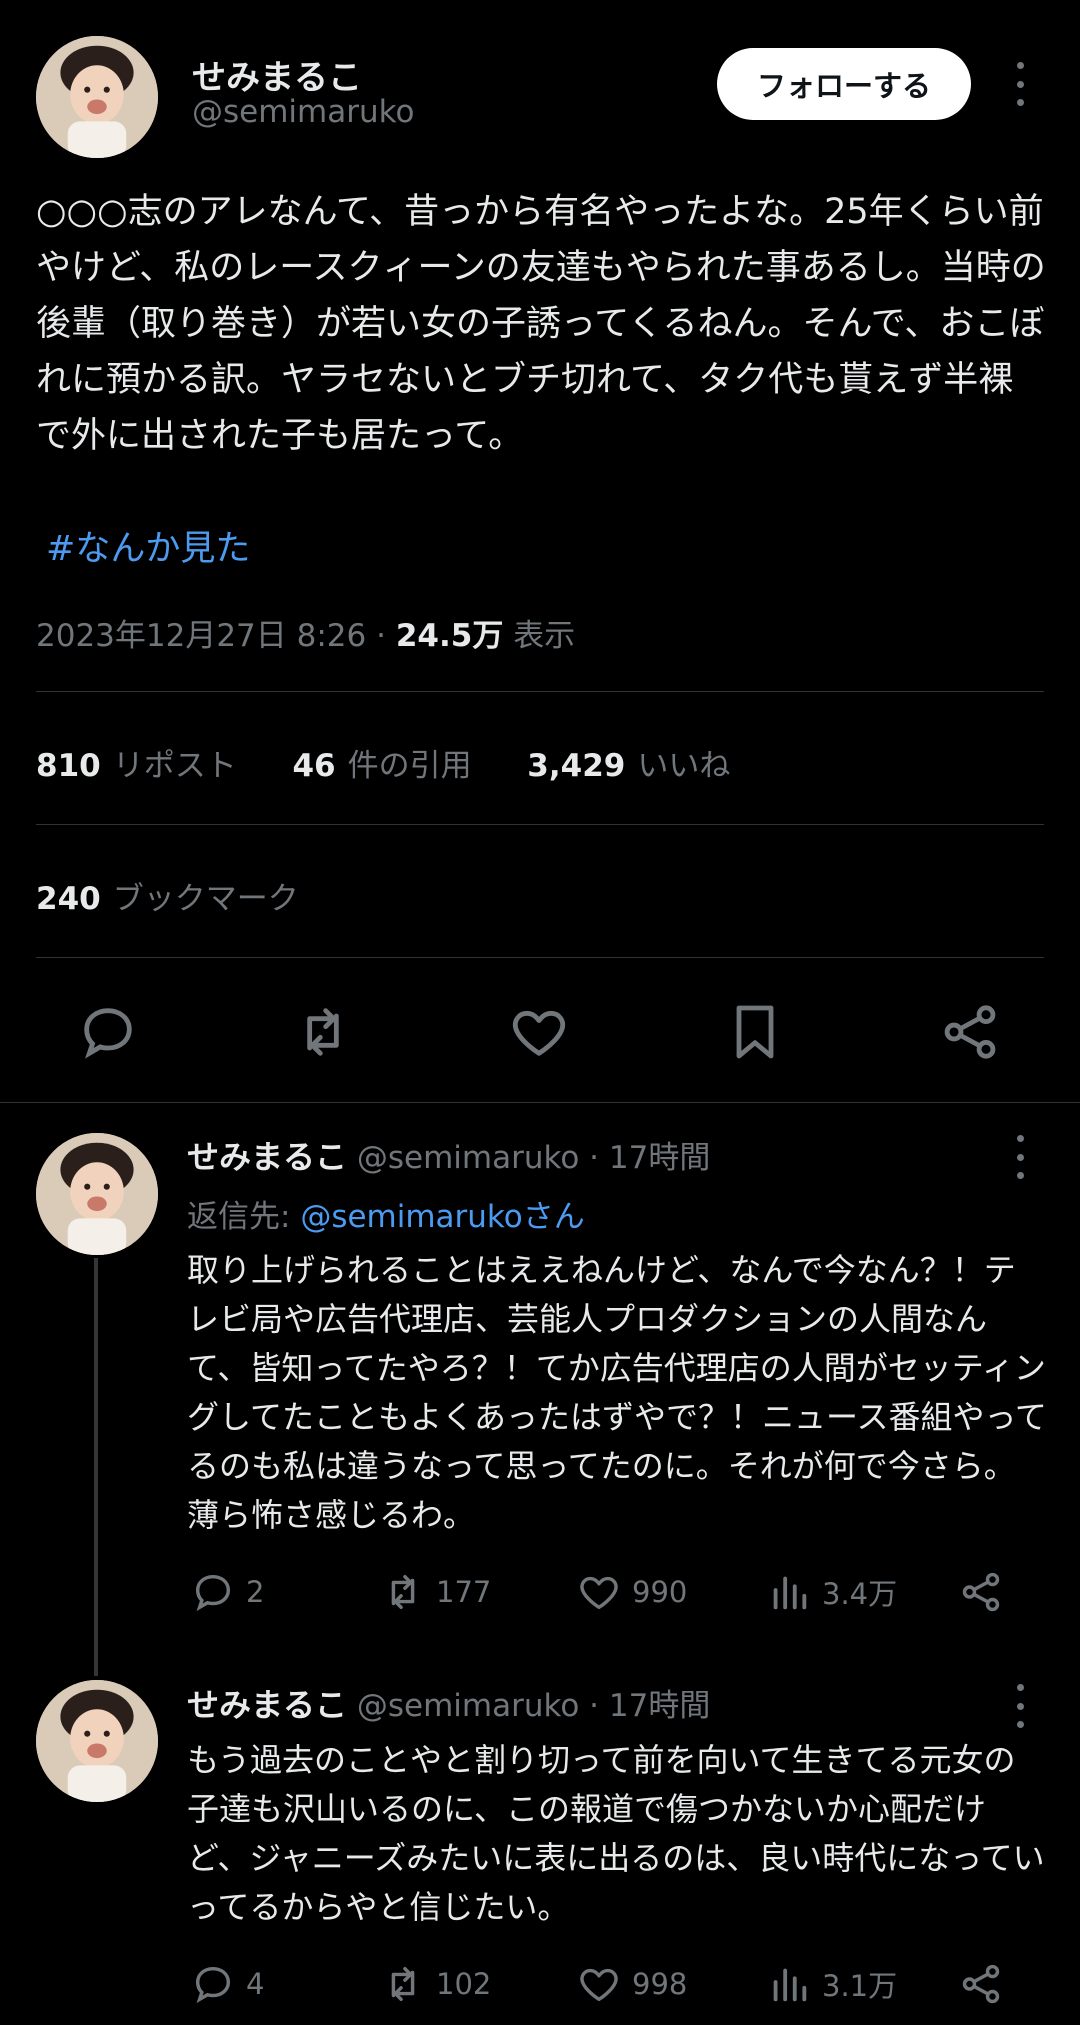  I want to click on bookmark-icon, so click(755, 1032).